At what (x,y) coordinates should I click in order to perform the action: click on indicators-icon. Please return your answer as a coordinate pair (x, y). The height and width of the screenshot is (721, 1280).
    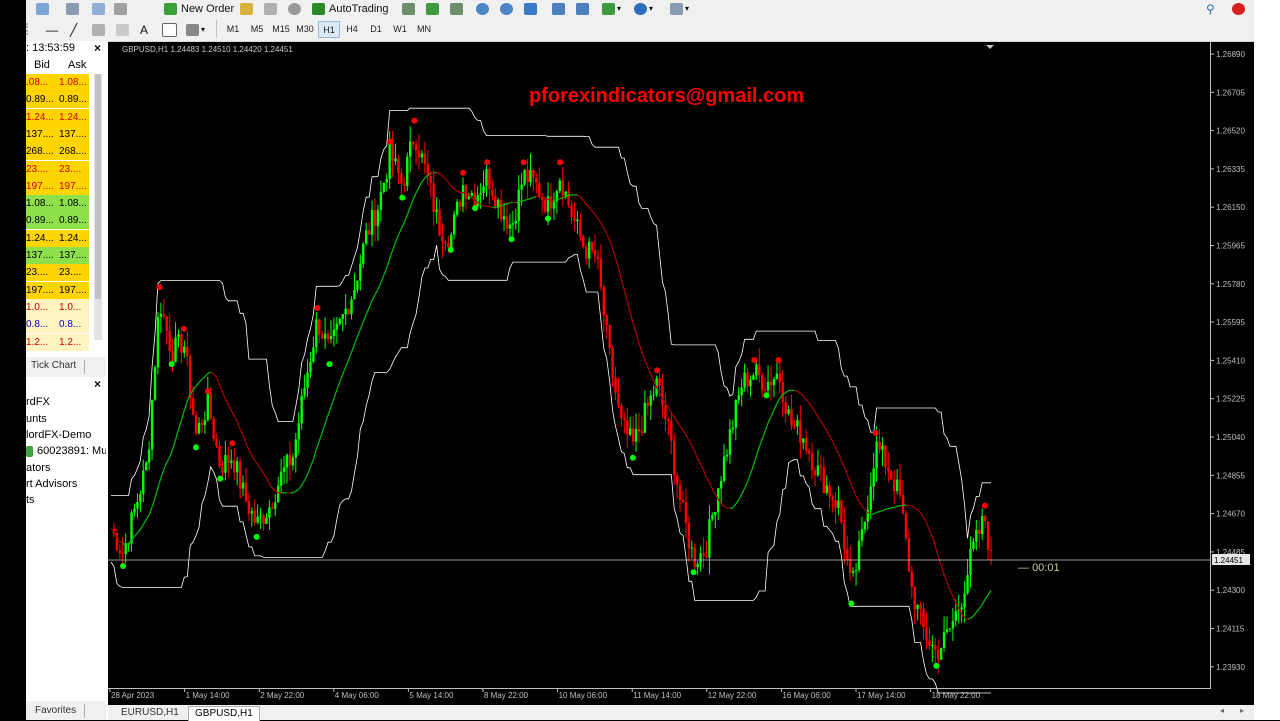
    Looking at the image, I should click on (608, 9).